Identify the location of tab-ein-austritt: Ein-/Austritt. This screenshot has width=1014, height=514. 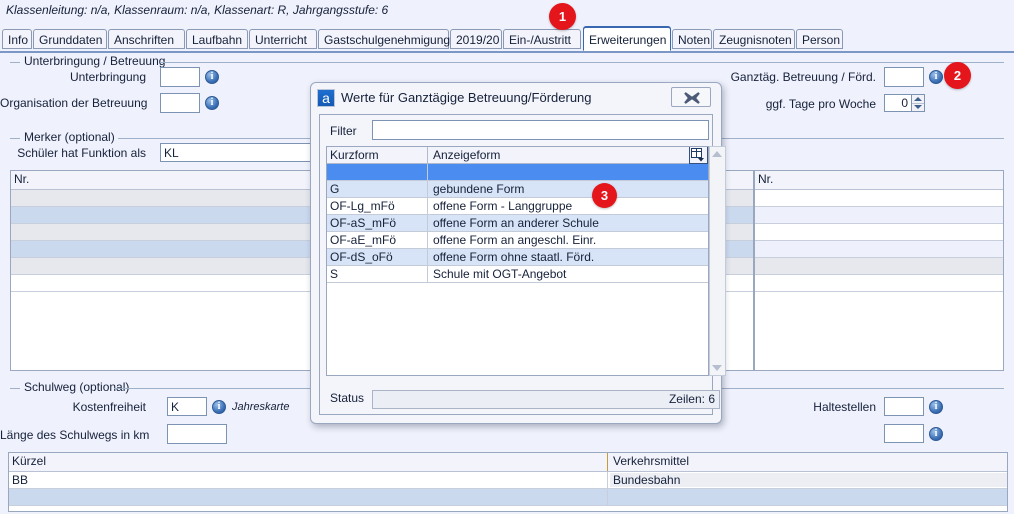
(542, 39).